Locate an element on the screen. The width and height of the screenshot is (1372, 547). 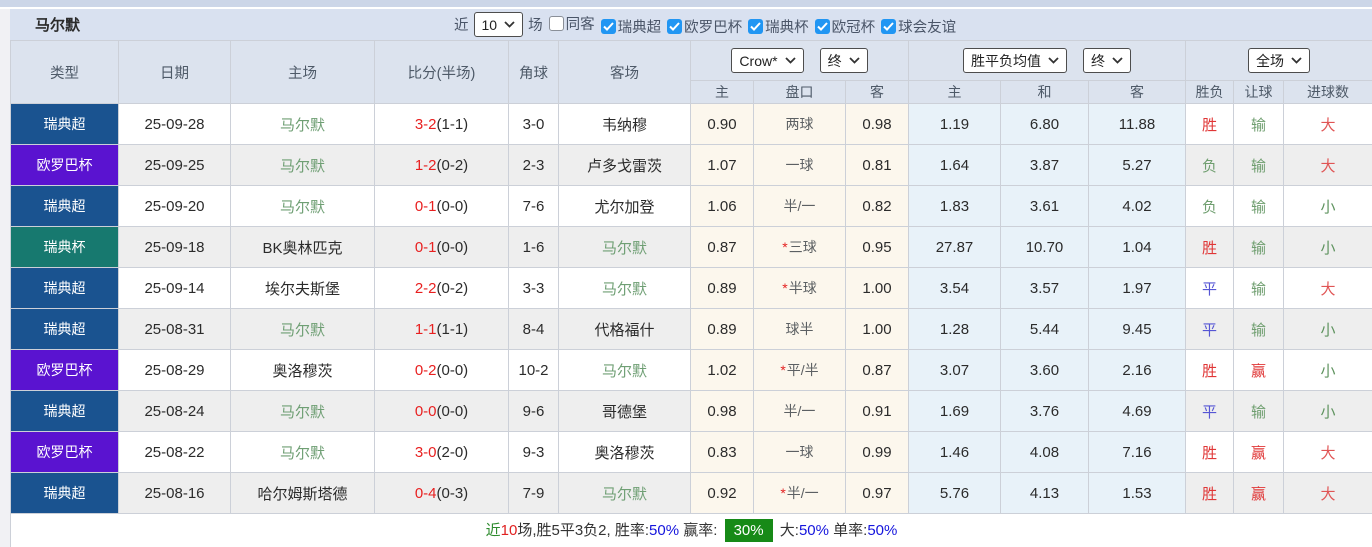
score-cell: 0-4(0-3) is located at coordinates (441, 493).